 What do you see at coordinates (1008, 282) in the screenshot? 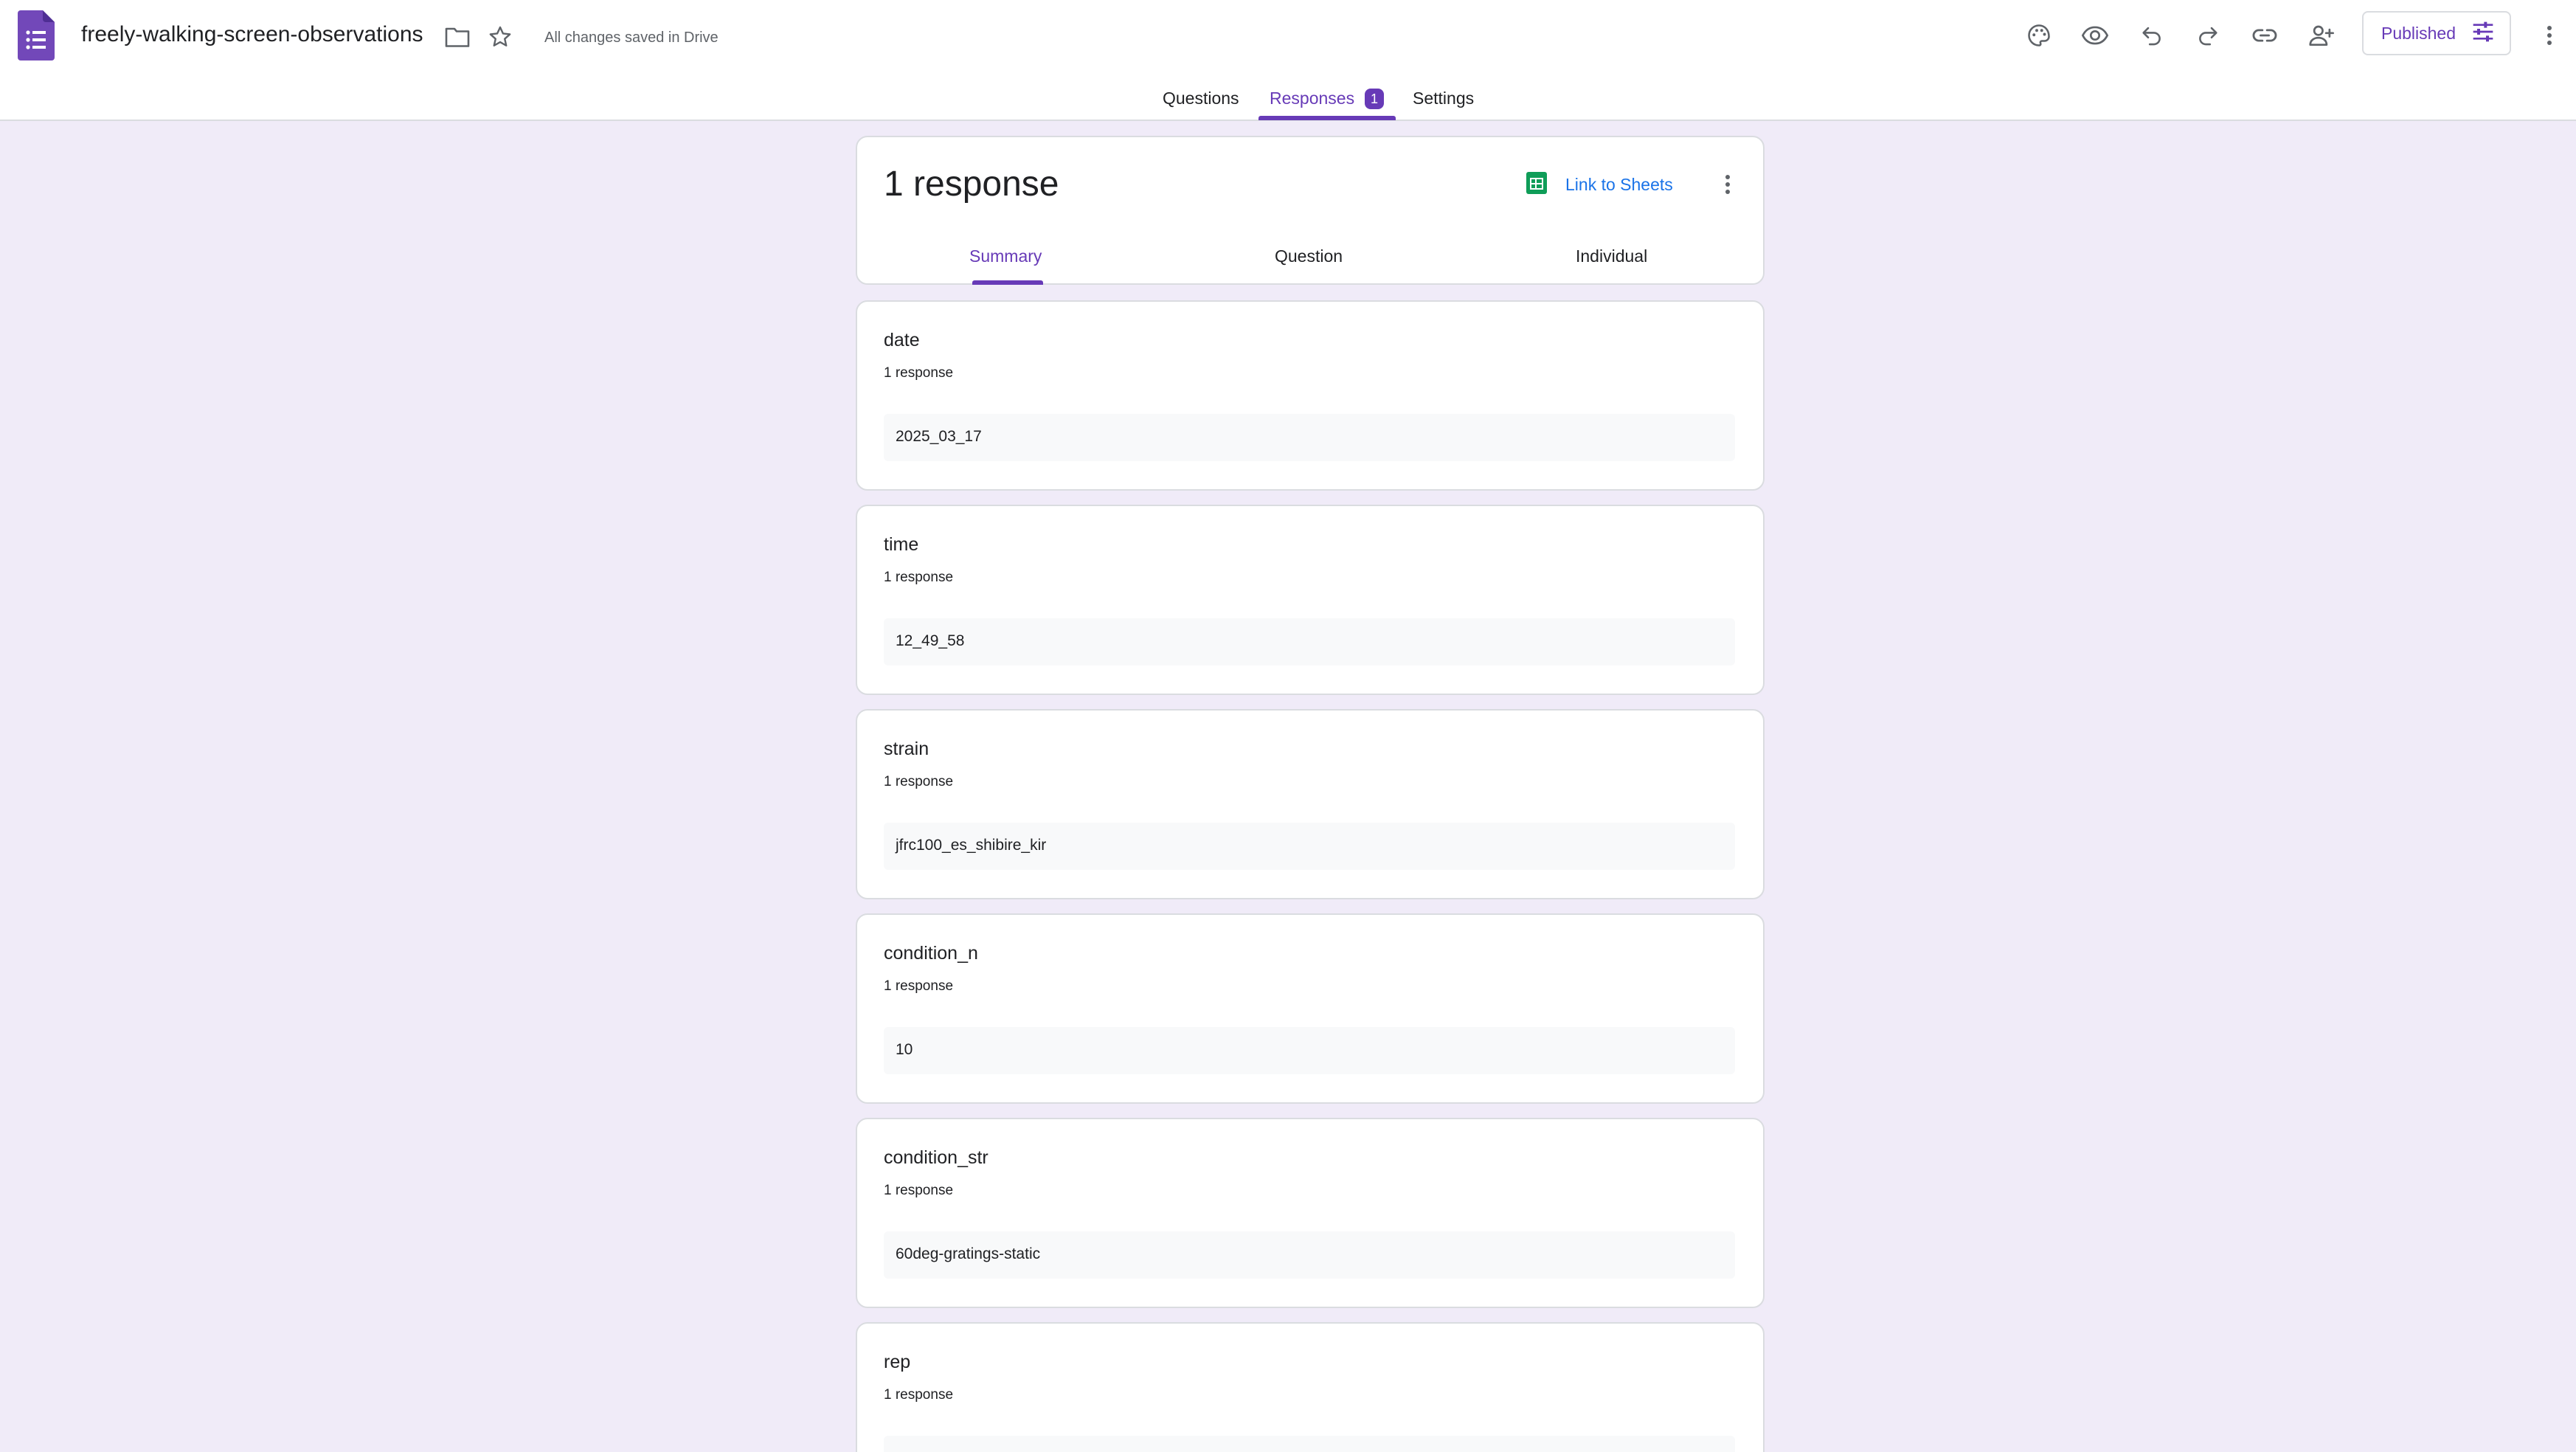
I see `active-subtab-indicator` at bounding box center [1008, 282].